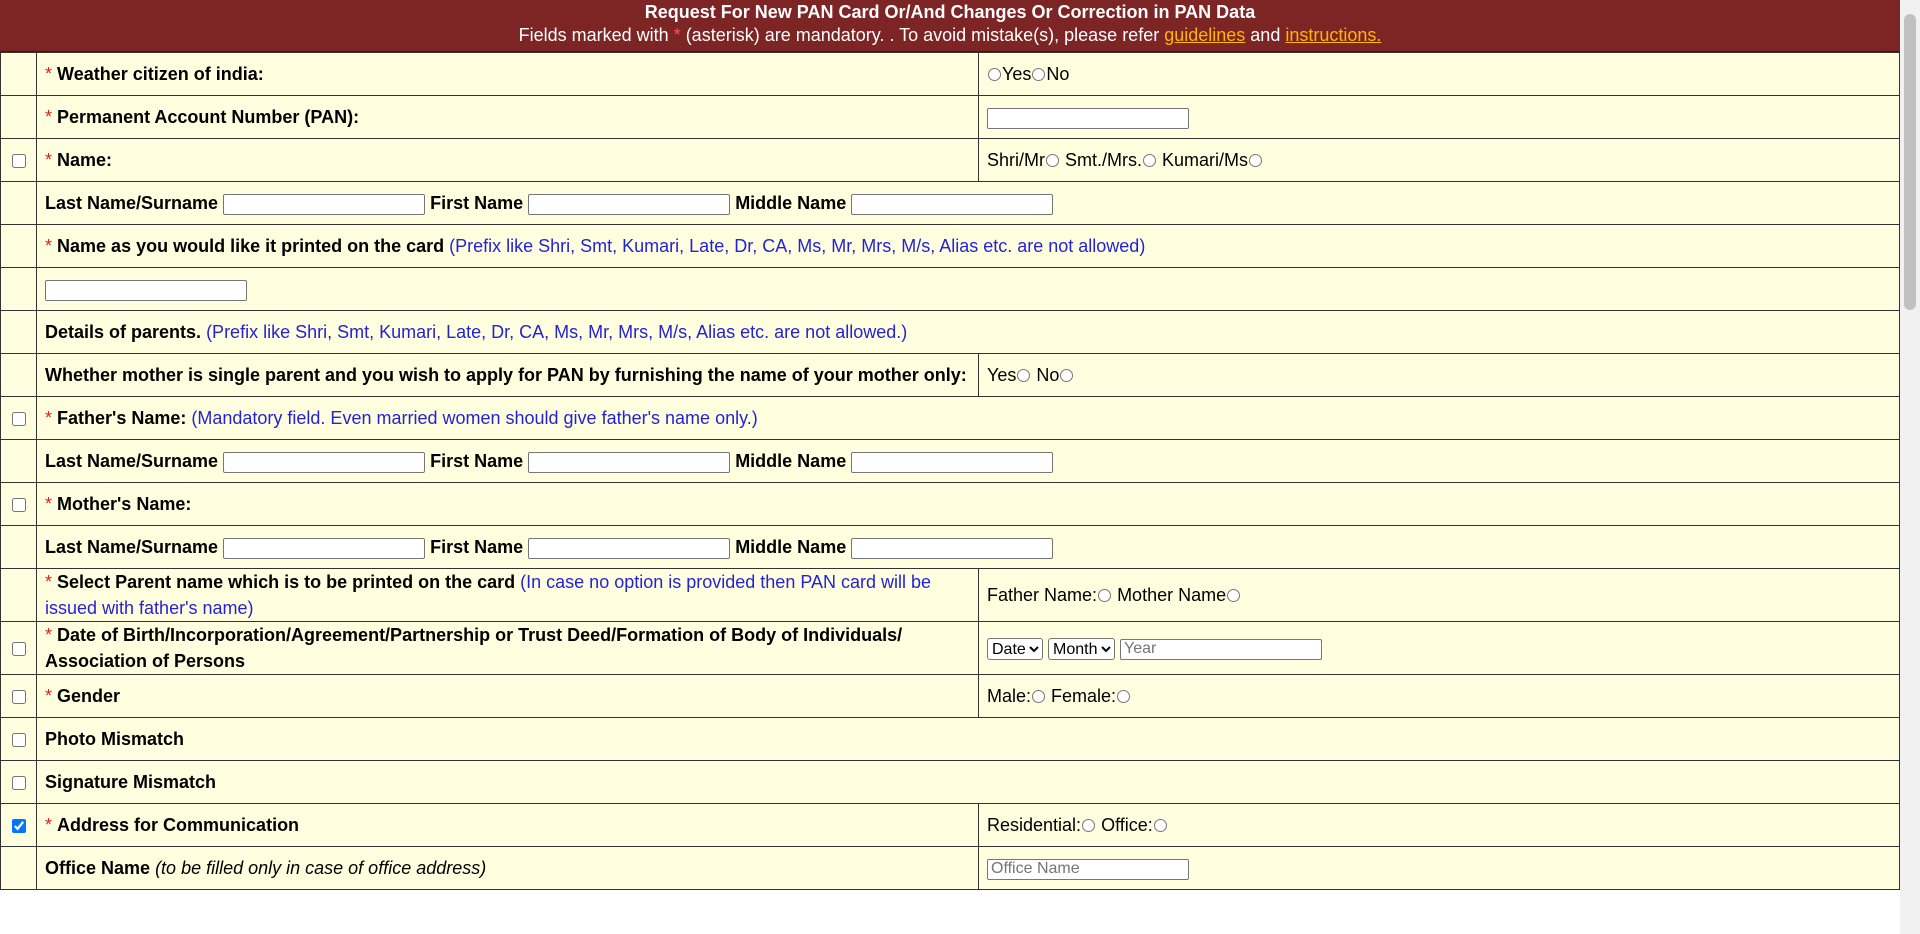 This screenshot has height=934, width=1920. Describe the element at coordinates (324, 462) in the screenshot. I see `father-last-name-input` at that location.